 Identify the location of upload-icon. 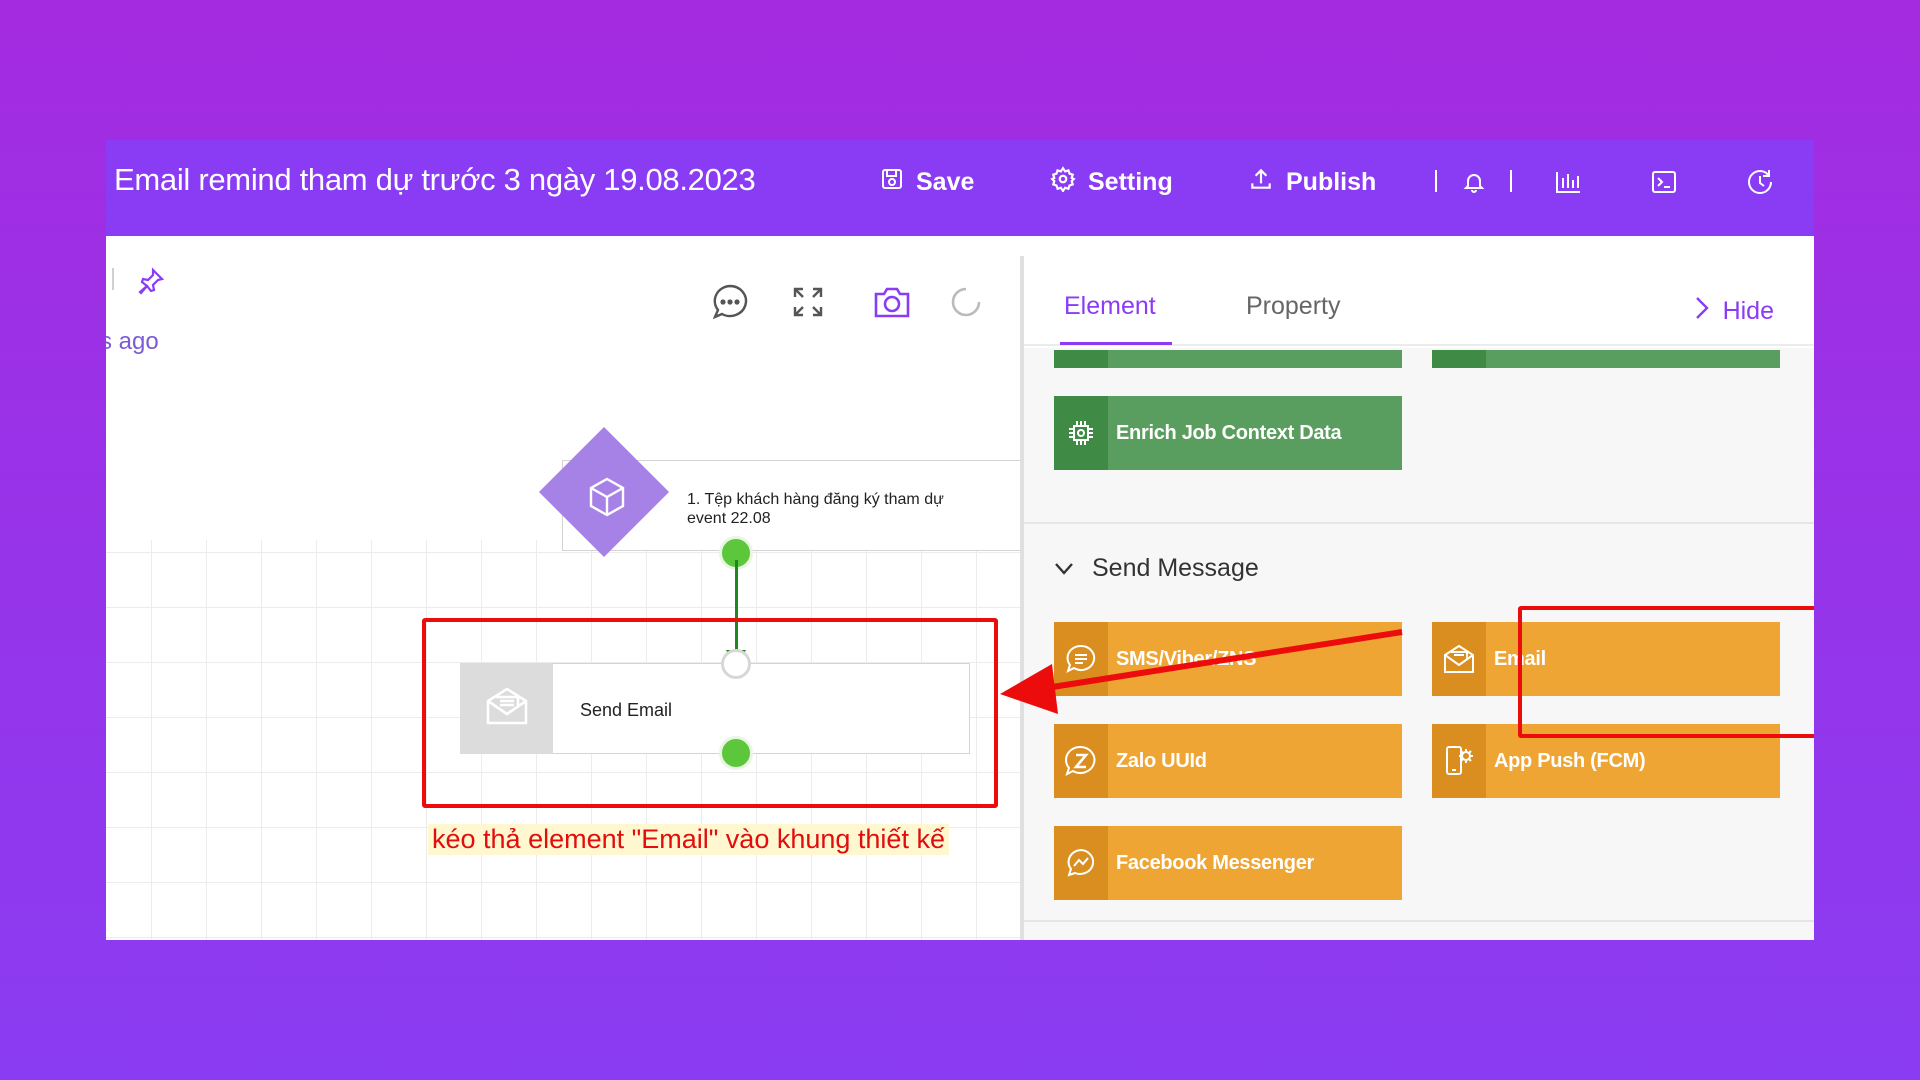
(1261, 182).